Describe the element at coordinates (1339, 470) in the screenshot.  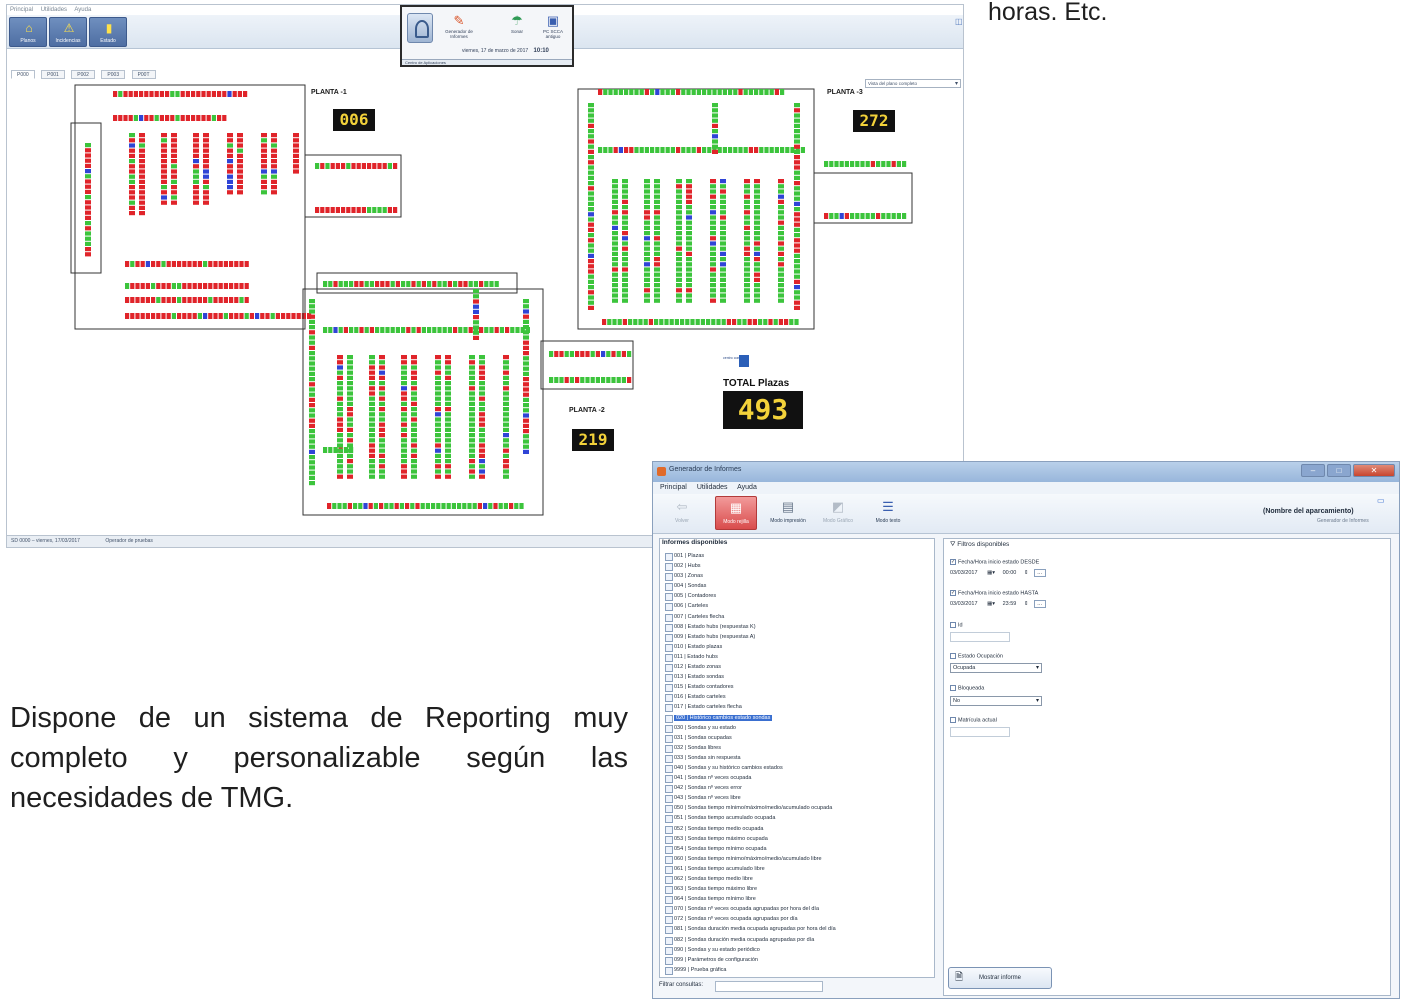
I see `maximize-button: □` at that location.